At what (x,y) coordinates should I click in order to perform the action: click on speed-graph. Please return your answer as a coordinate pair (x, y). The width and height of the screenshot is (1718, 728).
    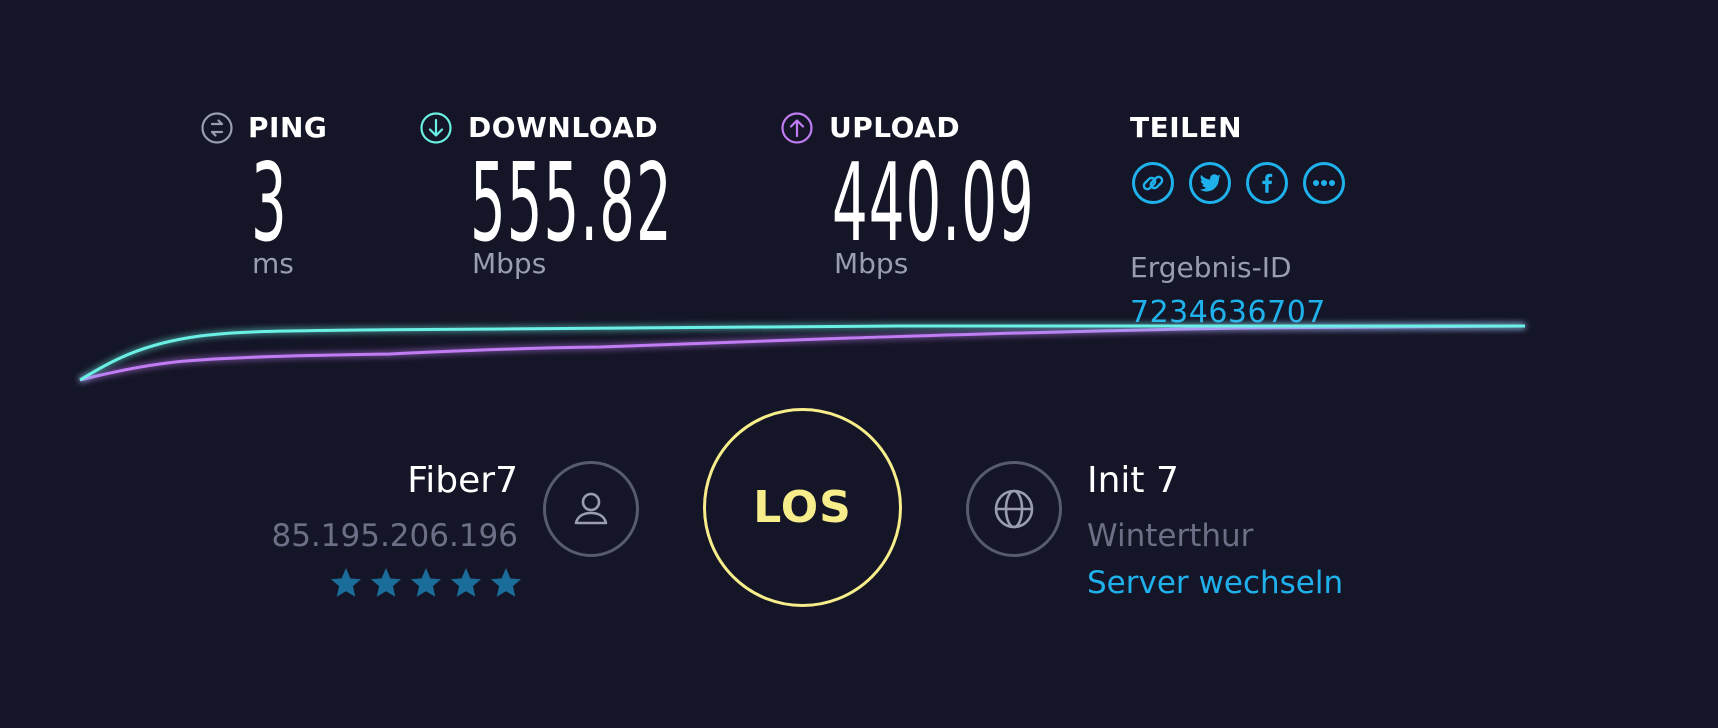
    Looking at the image, I should click on (802, 353).